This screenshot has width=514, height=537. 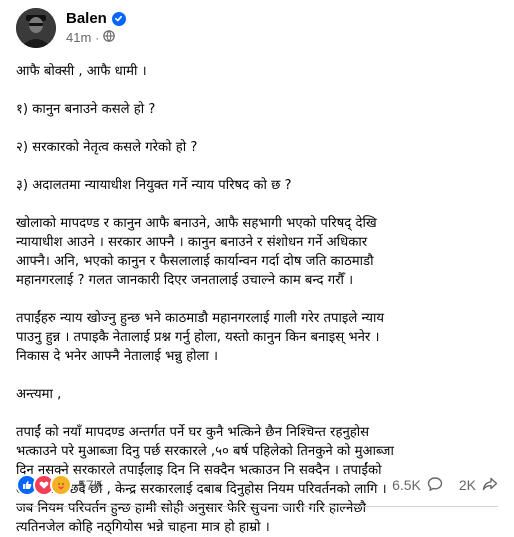 I want to click on comment-count-button: 6.5K, so click(x=417, y=485).